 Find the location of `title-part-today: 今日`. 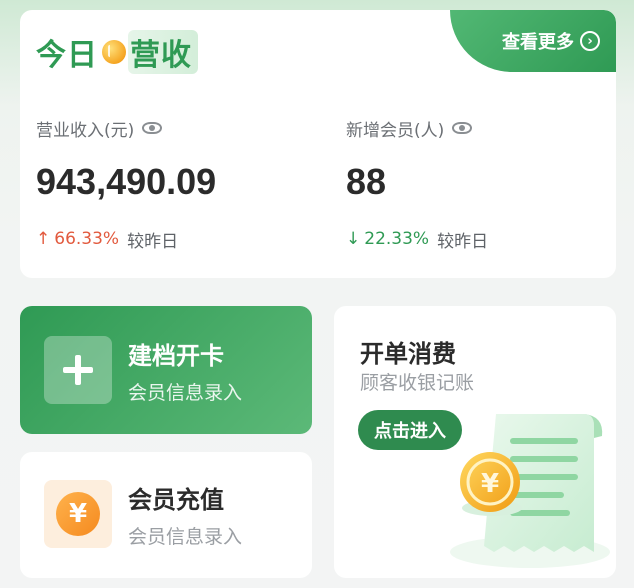

title-part-today: 今日 is located at coordinates (67, 55).